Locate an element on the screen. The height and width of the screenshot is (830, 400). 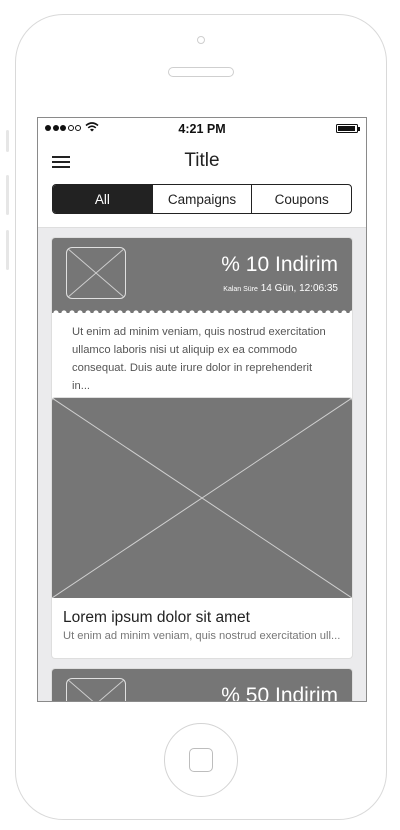
status-bar: 4:21 PM is located at coordinates (202, 129).